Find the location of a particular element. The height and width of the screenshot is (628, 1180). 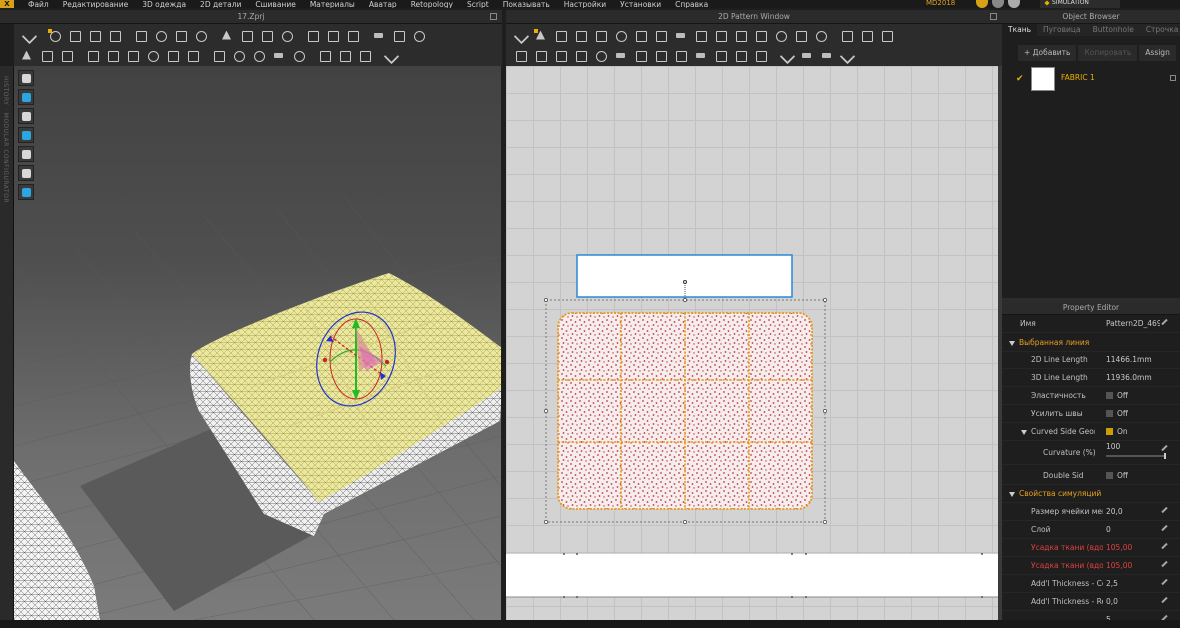

prop-value: 20,0 is located at coordinates (1114, 512).